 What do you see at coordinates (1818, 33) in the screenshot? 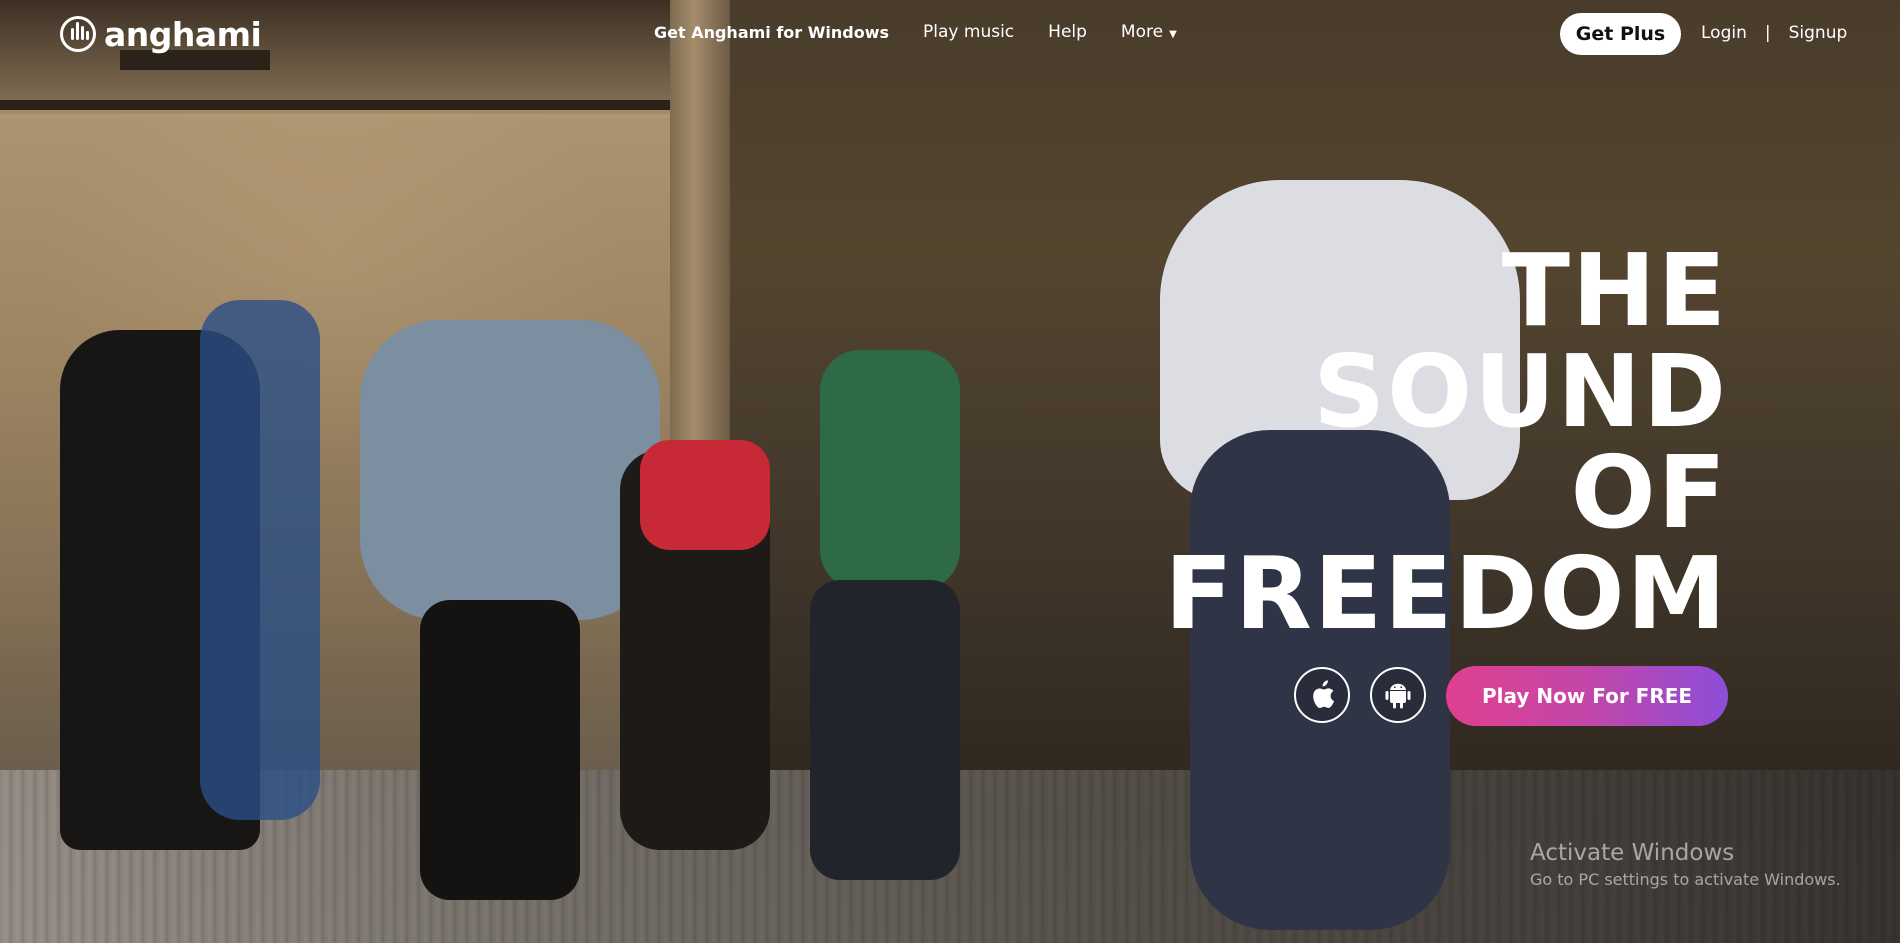
I see `signup-link: Signup` at bounding box center [1818, 33].